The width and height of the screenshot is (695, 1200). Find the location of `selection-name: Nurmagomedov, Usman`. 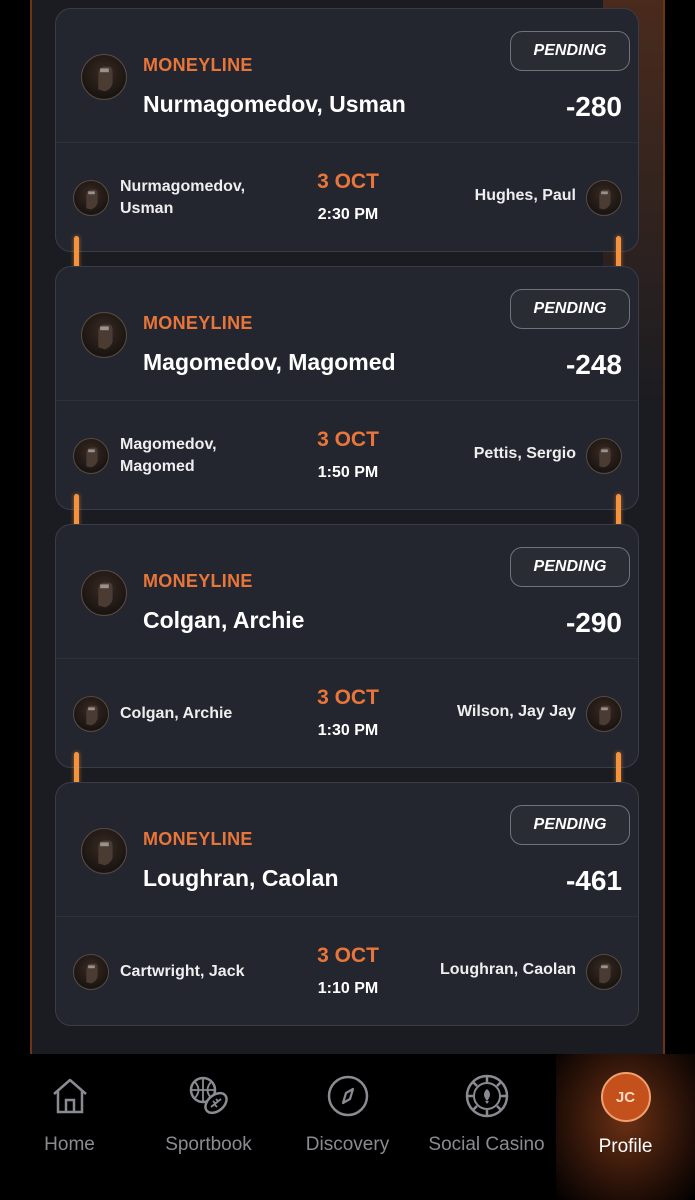

selection-name: Nurmagomedov, Usman is located at coordinates (274, 104).